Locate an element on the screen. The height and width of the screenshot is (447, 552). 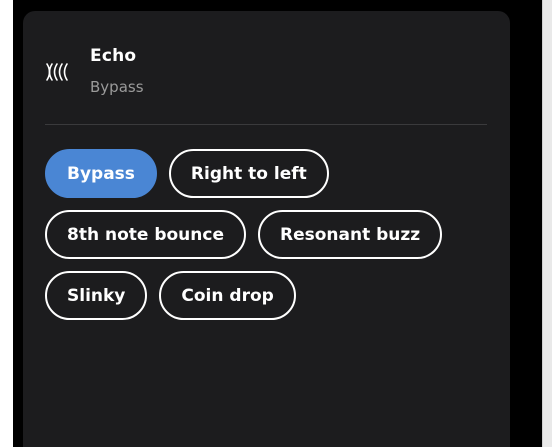
chip-row: Slinky Coin drop is located at coordinates (270, 295).